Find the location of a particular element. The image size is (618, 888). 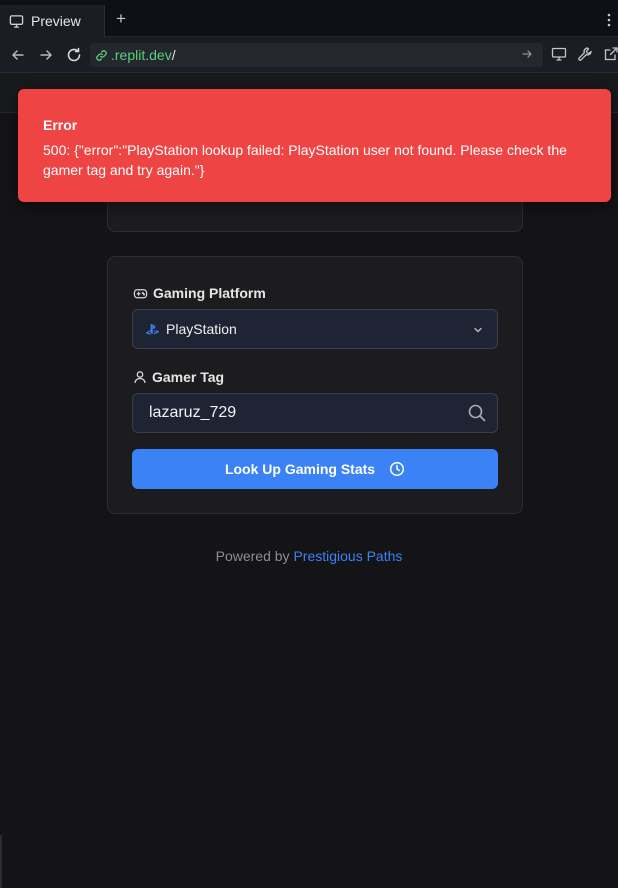

platform-label: Gaming Platform is located at coordinates (199, 293).